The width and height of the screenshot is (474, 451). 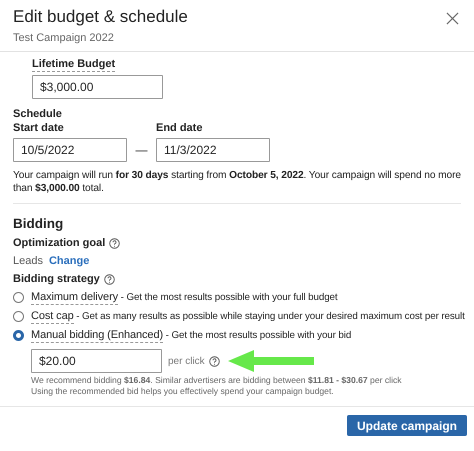 What do you see at coordinates (216, 380) in the screenshot?
I see `bid-recommendation: We recommend bidding $16.84. Similar advertisers are bidding between $11.81 - $30.67 per click` at bounding box center [216, 380].